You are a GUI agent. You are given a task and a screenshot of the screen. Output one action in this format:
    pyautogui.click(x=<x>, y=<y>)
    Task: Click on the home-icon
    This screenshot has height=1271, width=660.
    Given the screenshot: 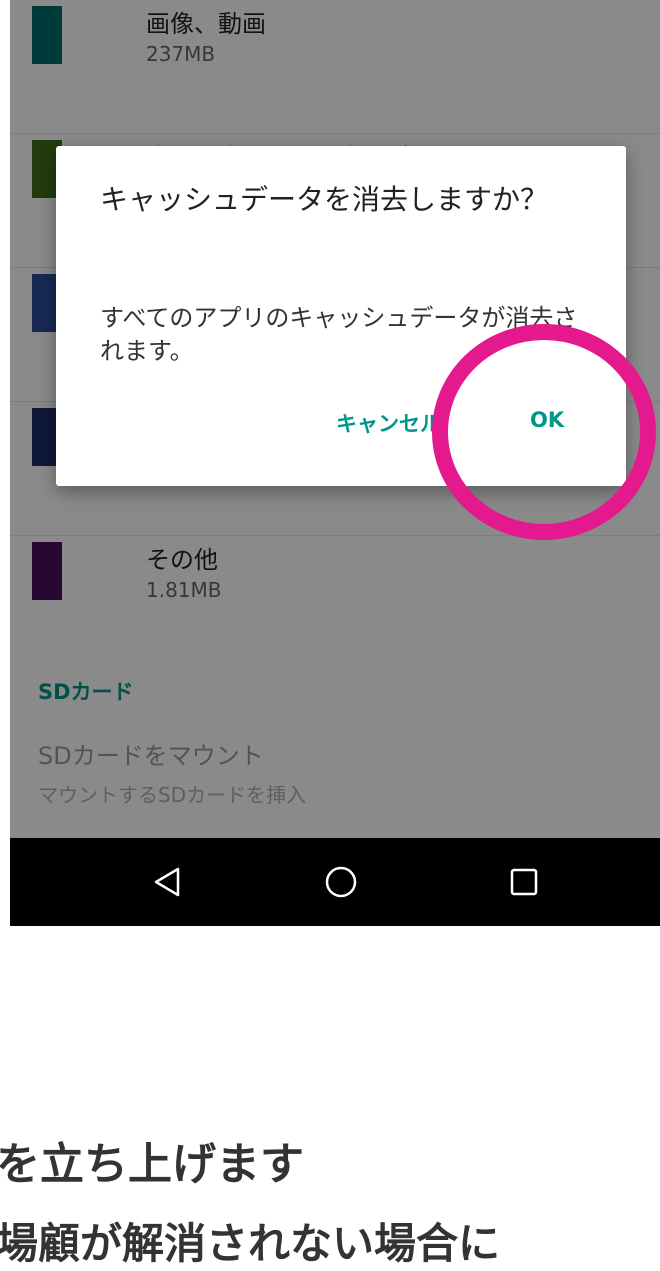 What is the action you would take?
    pyautogui.click(x=341, y=882)
    